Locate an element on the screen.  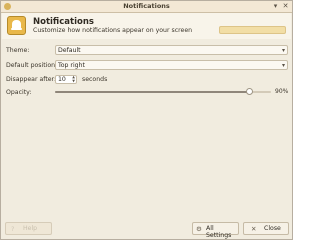
window-title: Notifications is located at coordinates (146, 6).